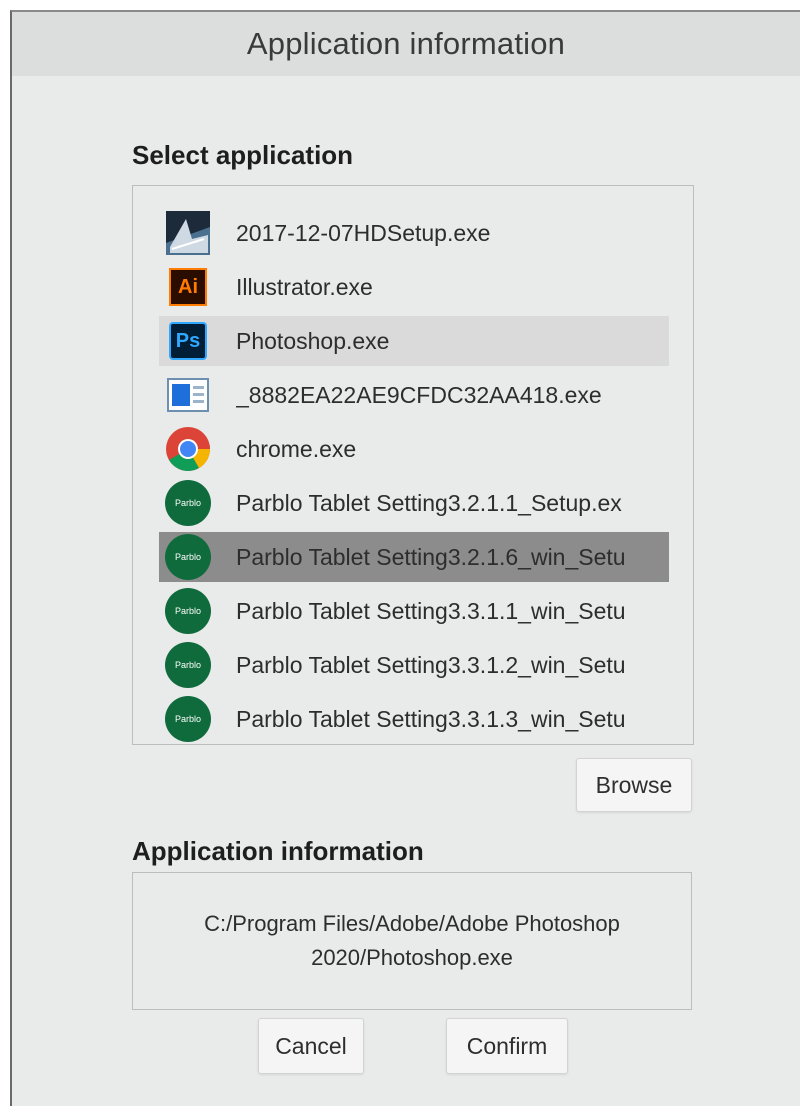 The image size is (800, 1106). Describe the element at coordinates (419, 394) in the screenshot. I see `list-item-label: _8882EA22AE9CFDC32AA418.exe` at that location.